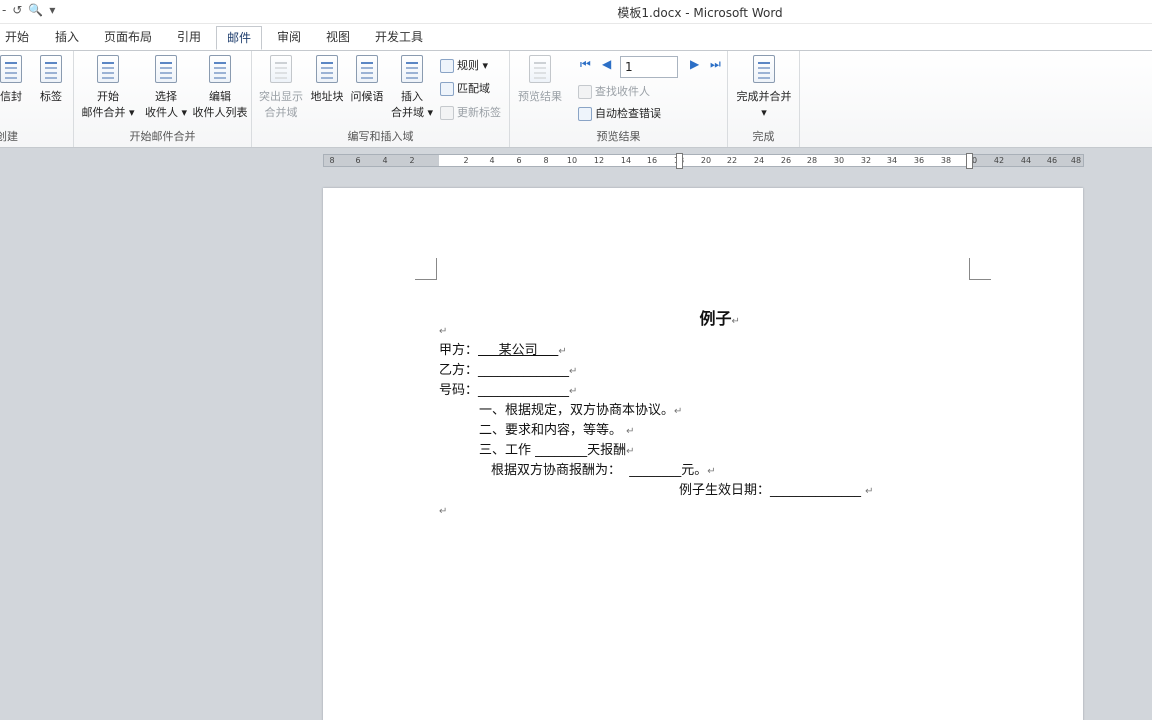 The height and width of the screenshot is (720, 1152). Describe the element at coordinates (585, 114) in the screenshot. I see `auto-check-errors-icon` at that location.